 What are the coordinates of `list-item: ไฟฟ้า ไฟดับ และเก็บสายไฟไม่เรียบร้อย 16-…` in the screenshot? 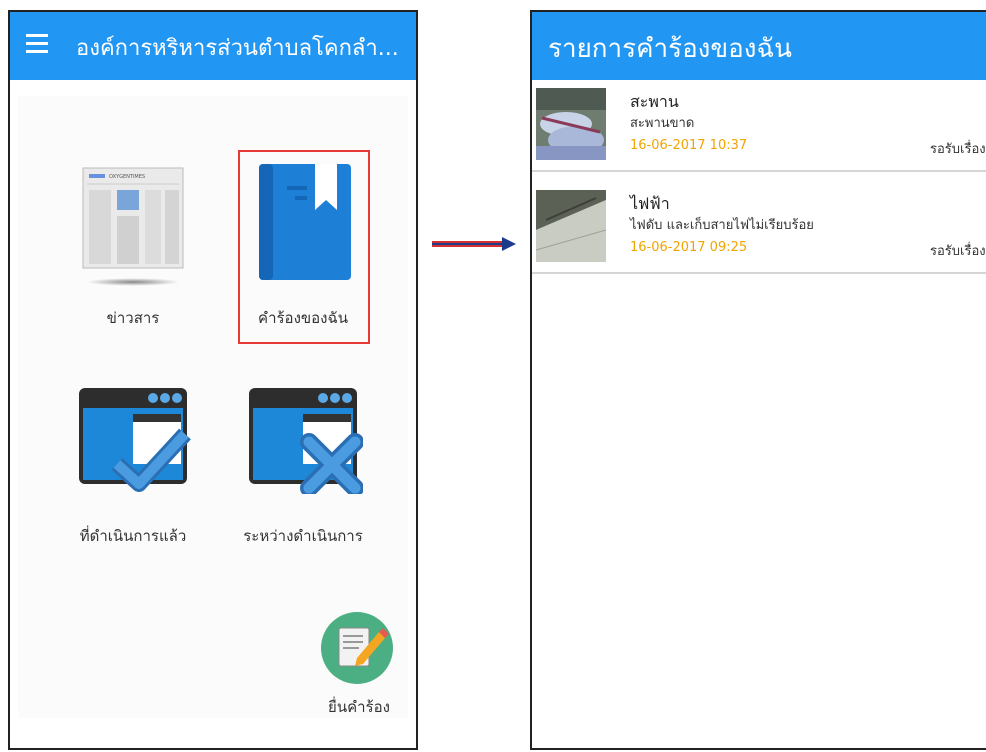 It's located at (759, 230).